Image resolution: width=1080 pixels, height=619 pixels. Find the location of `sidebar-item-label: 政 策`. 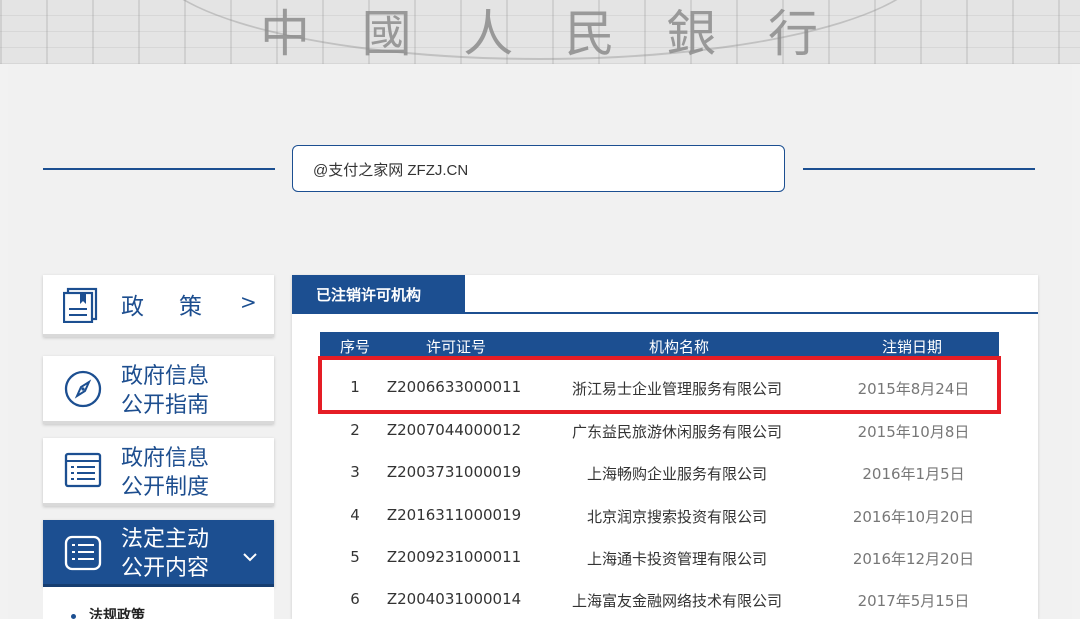

sidebar-item-label: 政 策 is located at coordinates (164, 307).